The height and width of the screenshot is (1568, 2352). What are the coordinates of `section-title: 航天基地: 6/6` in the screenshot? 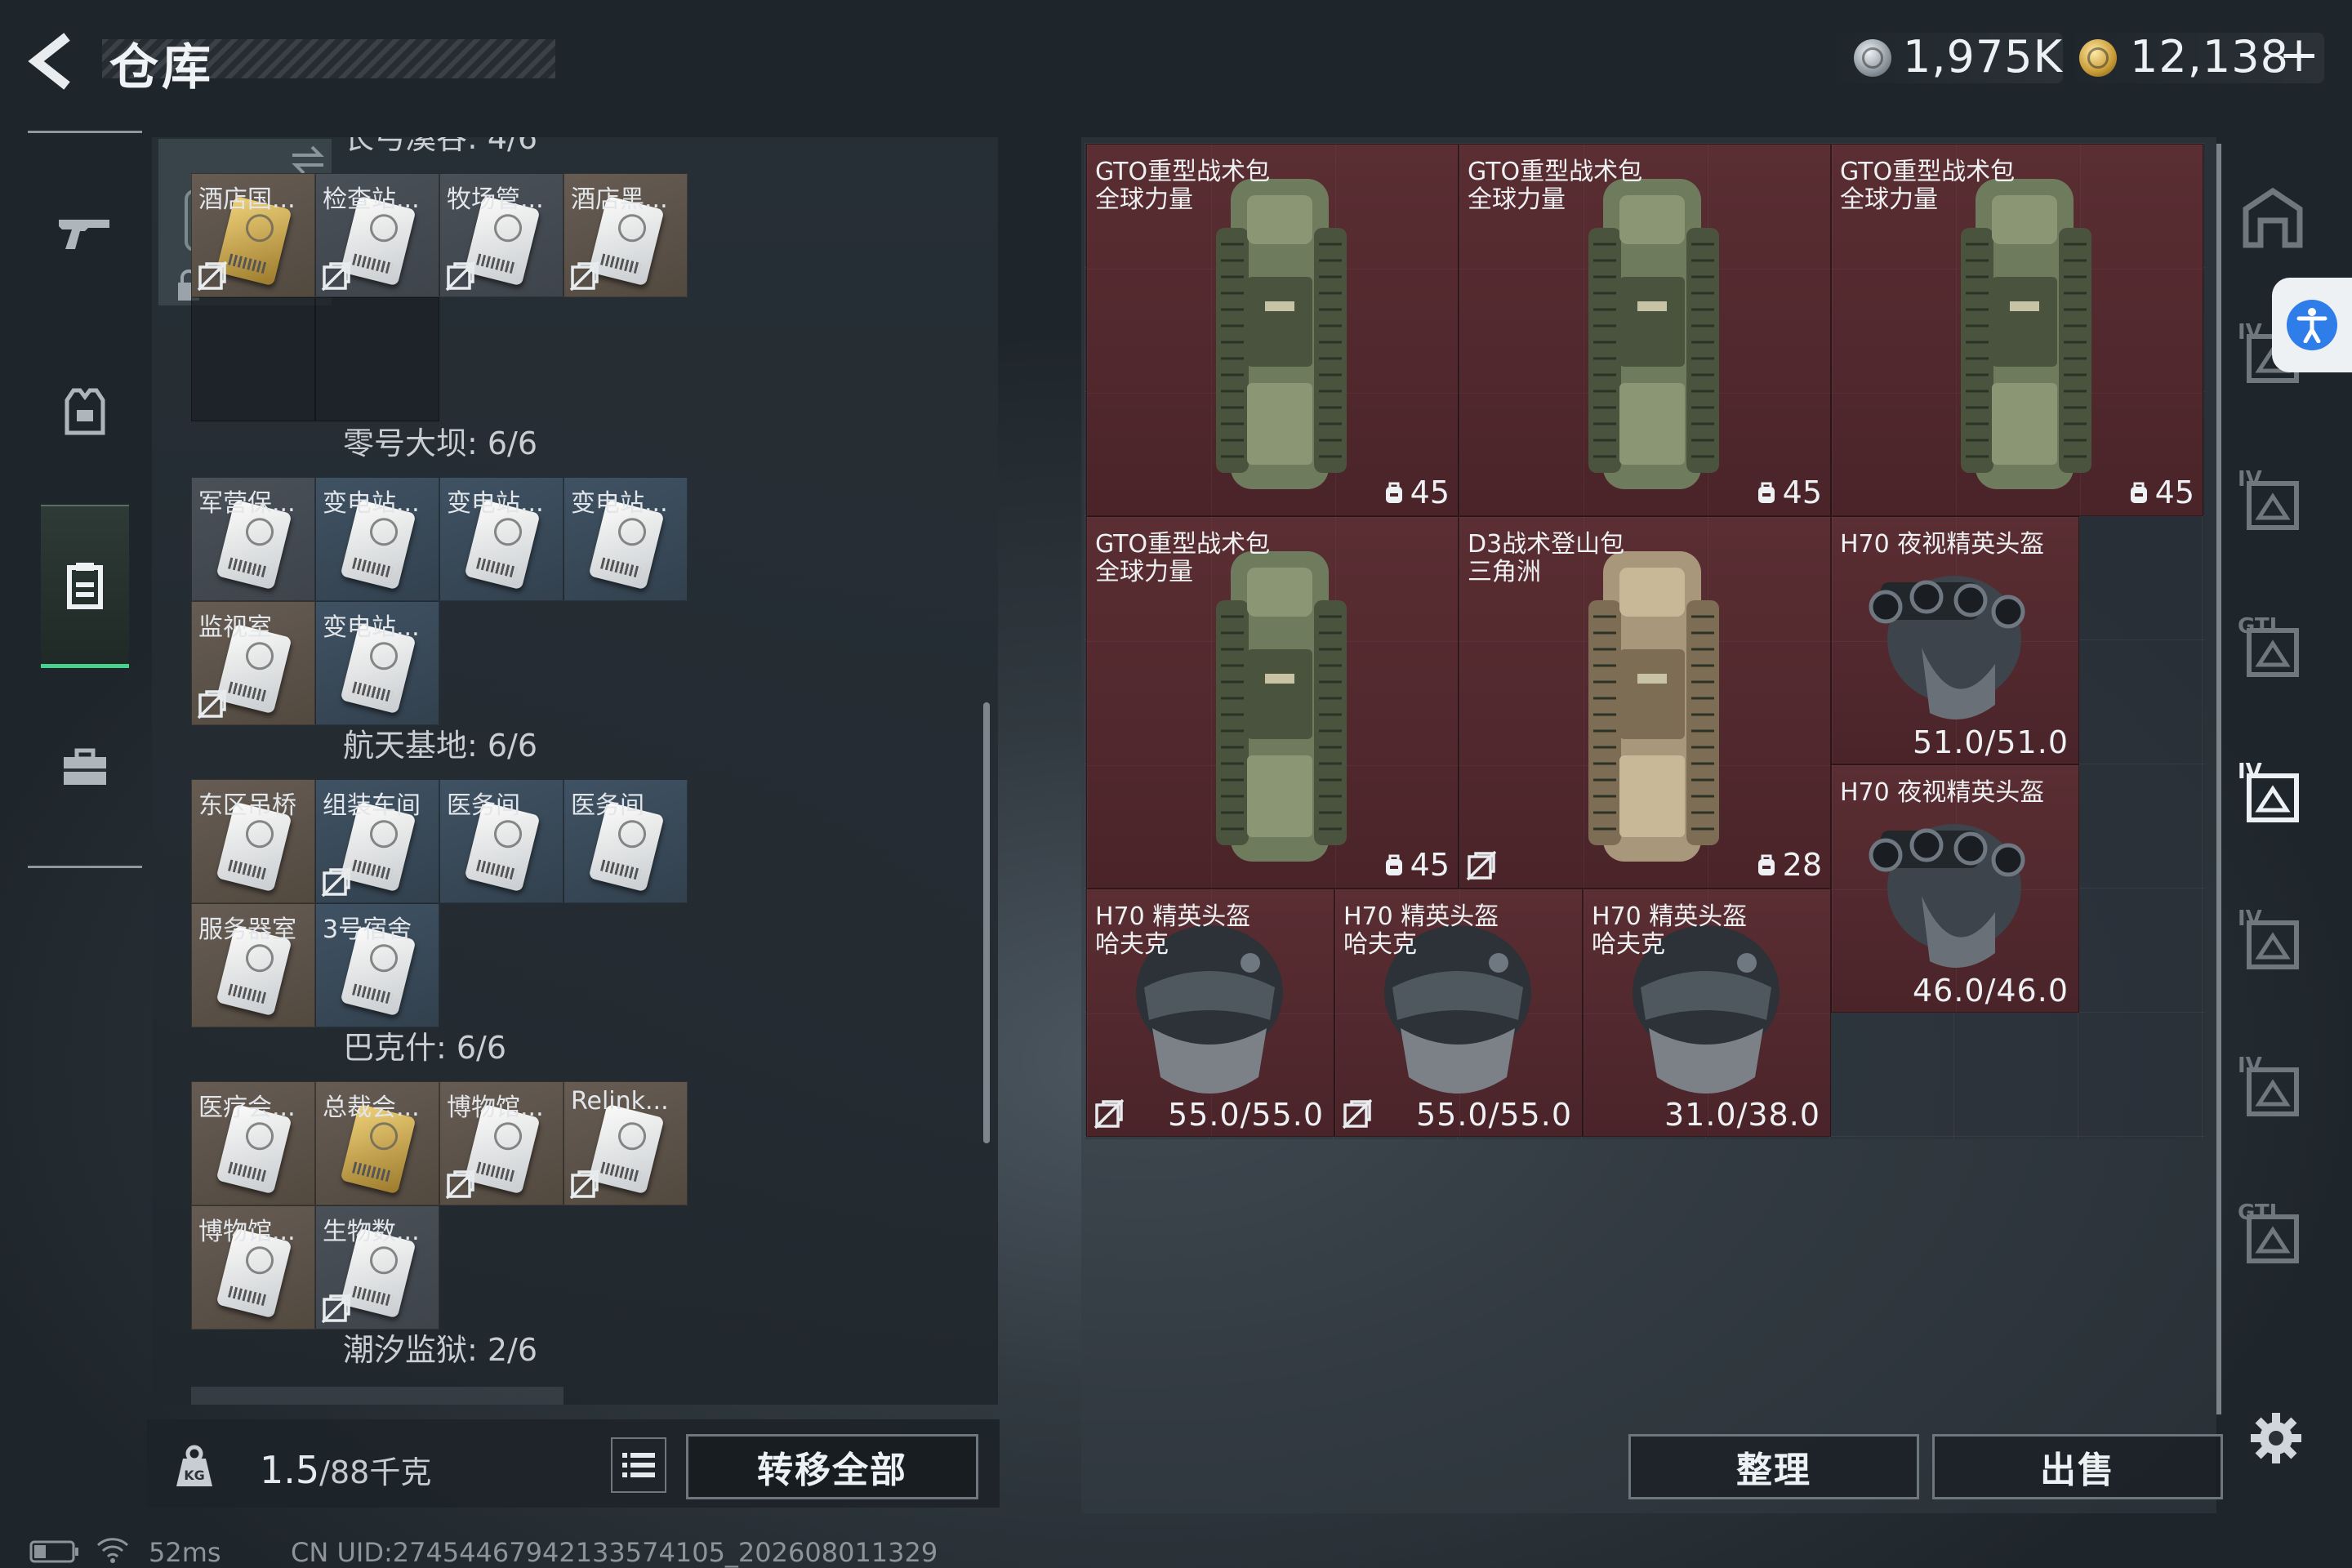 It's located at (440, 746).